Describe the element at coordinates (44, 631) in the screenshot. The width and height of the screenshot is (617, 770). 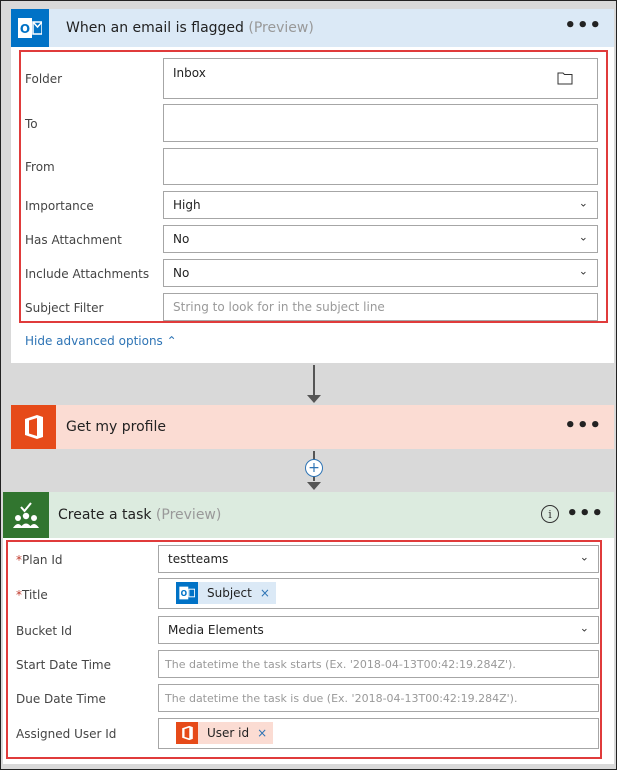
I see `bucket-id-label: Bucket Id` at that location.